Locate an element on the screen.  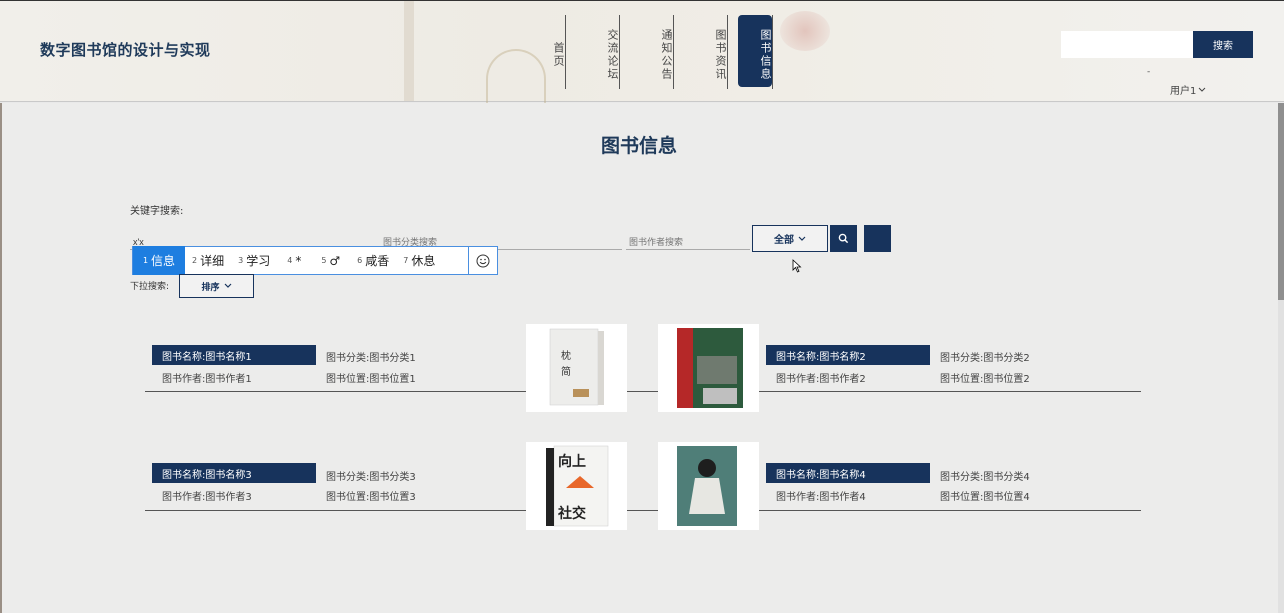
extra-action-button is located at coordinates (877, 238).